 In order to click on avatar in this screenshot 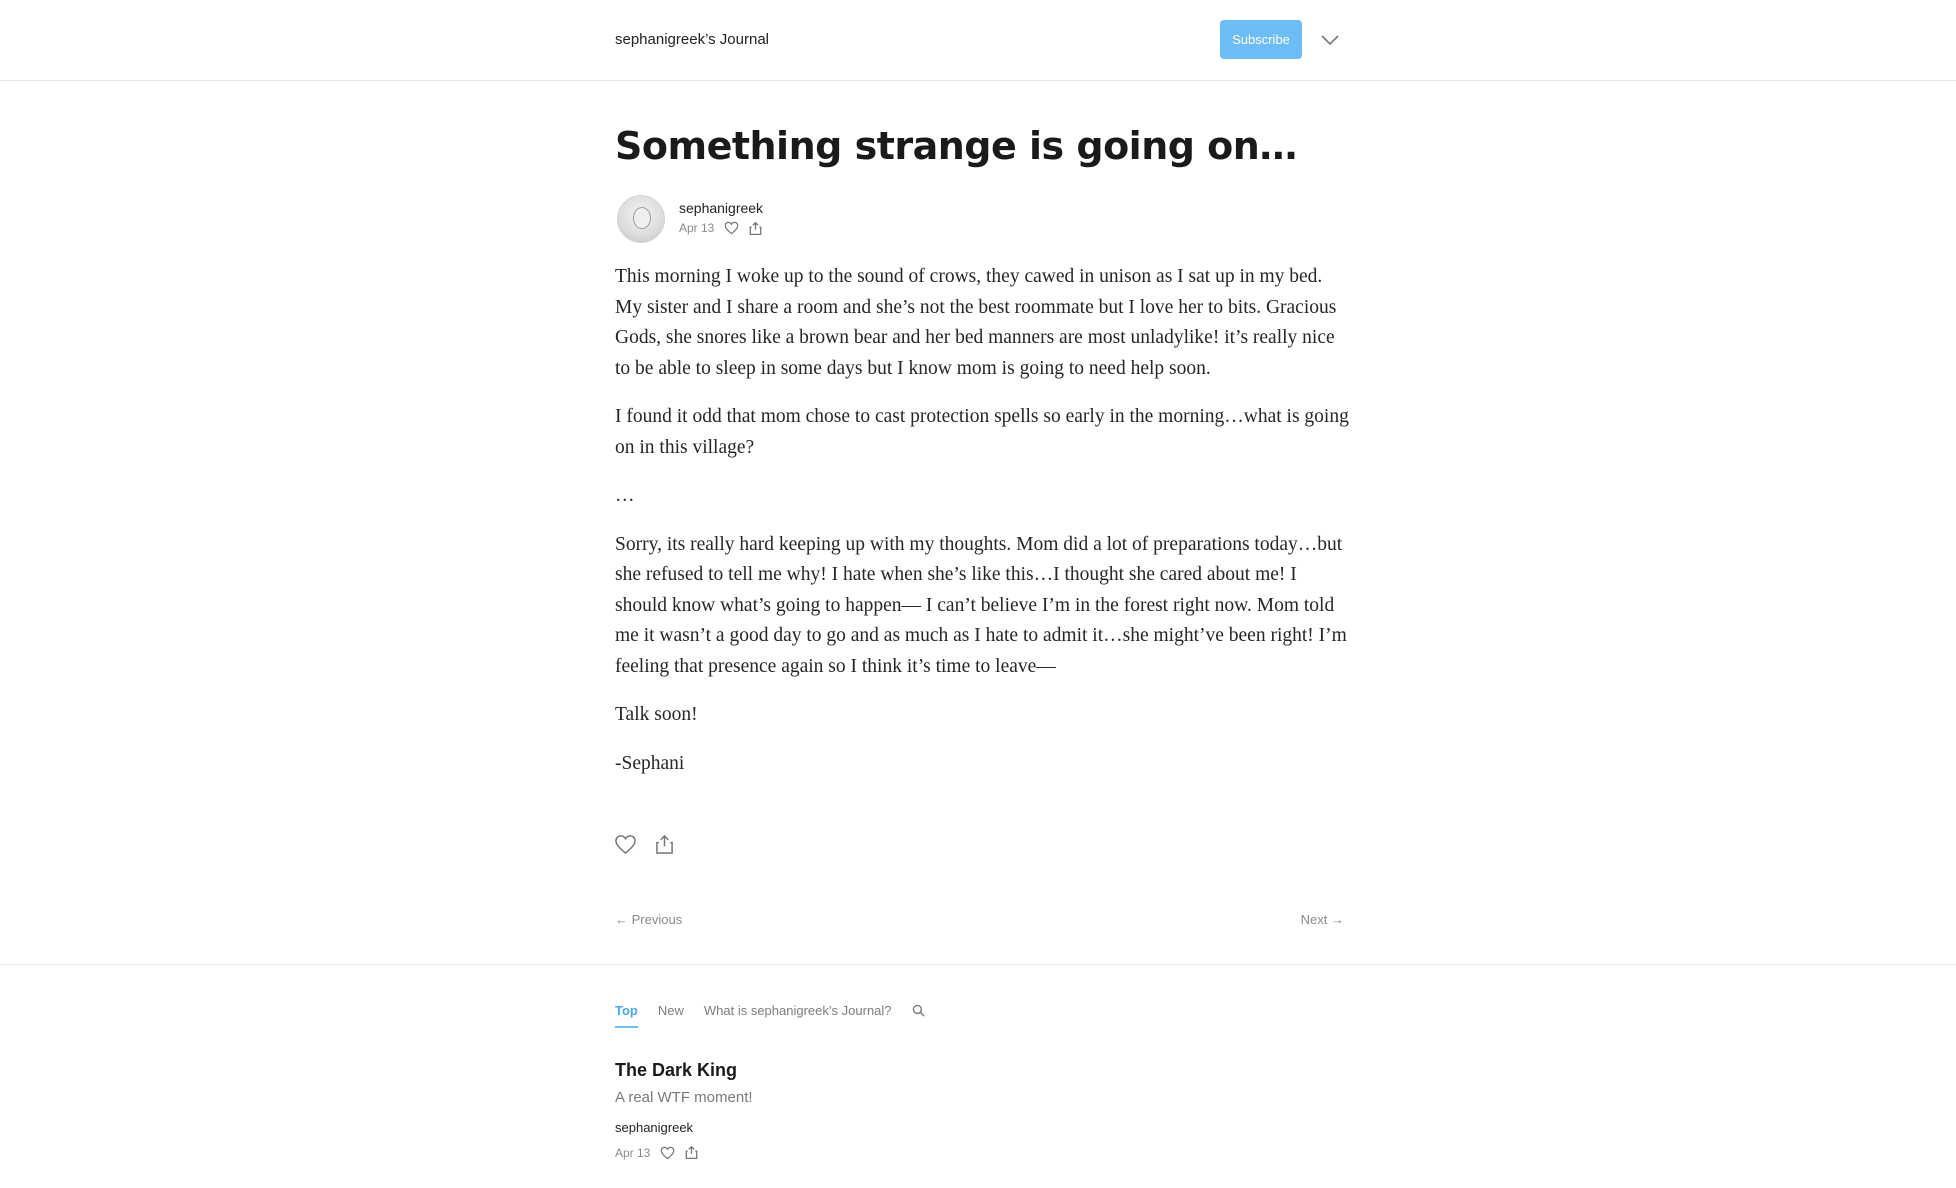, I will do `click(641, 219)`.